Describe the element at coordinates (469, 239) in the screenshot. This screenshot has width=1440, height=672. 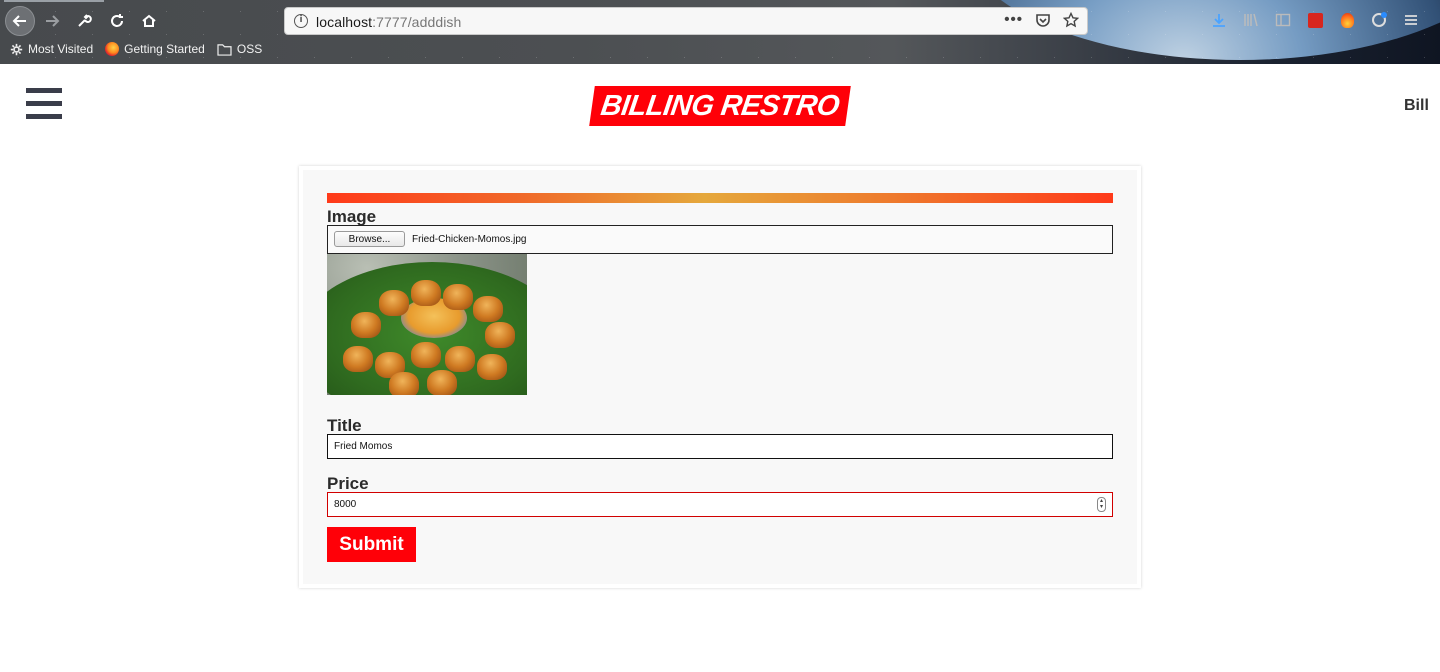
I see `selected-file-name: Fried-Chicken-Momos.jpg` at that location.